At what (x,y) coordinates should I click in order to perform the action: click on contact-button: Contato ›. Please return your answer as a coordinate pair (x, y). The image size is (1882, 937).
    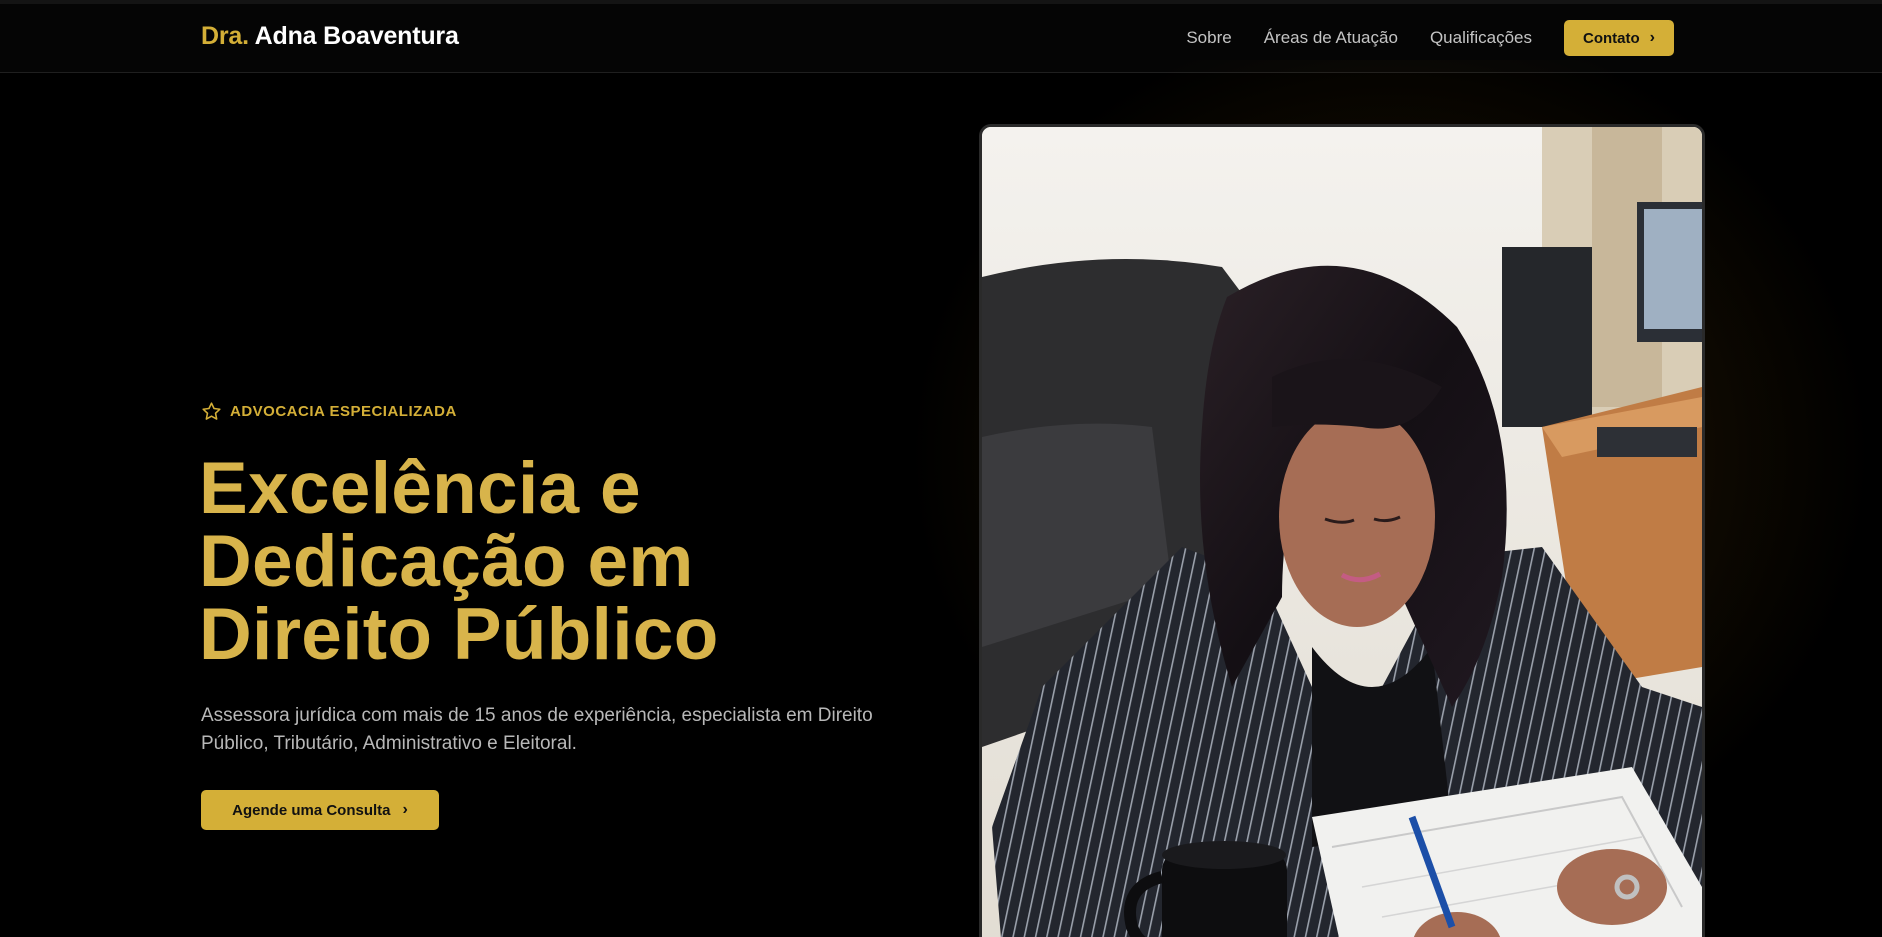
    Looking at the image, I should click on (1619, 38).